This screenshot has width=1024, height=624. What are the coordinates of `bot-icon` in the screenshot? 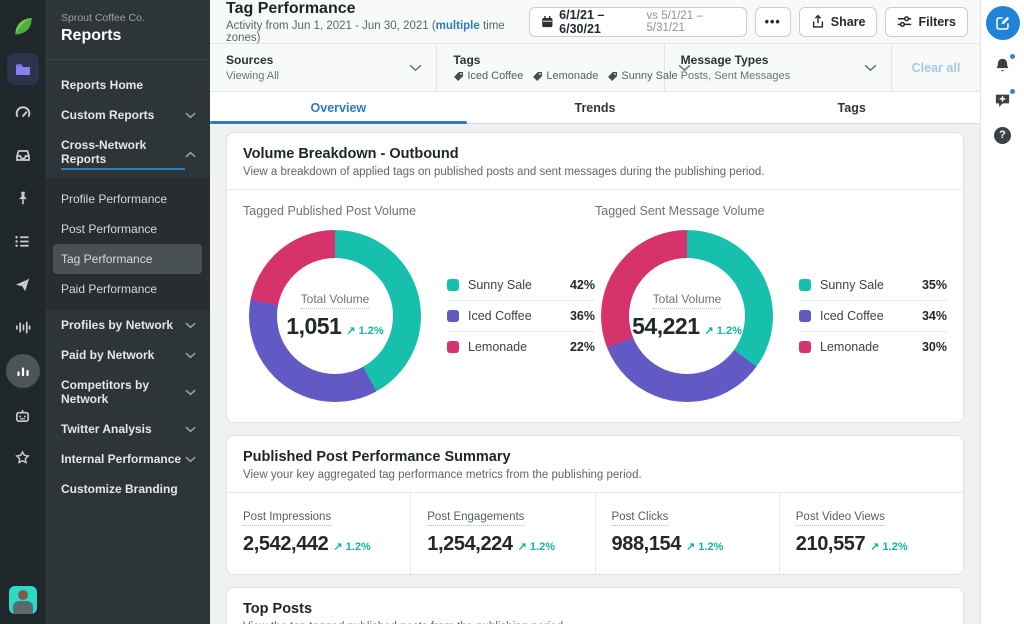 It's located at (22, 415).